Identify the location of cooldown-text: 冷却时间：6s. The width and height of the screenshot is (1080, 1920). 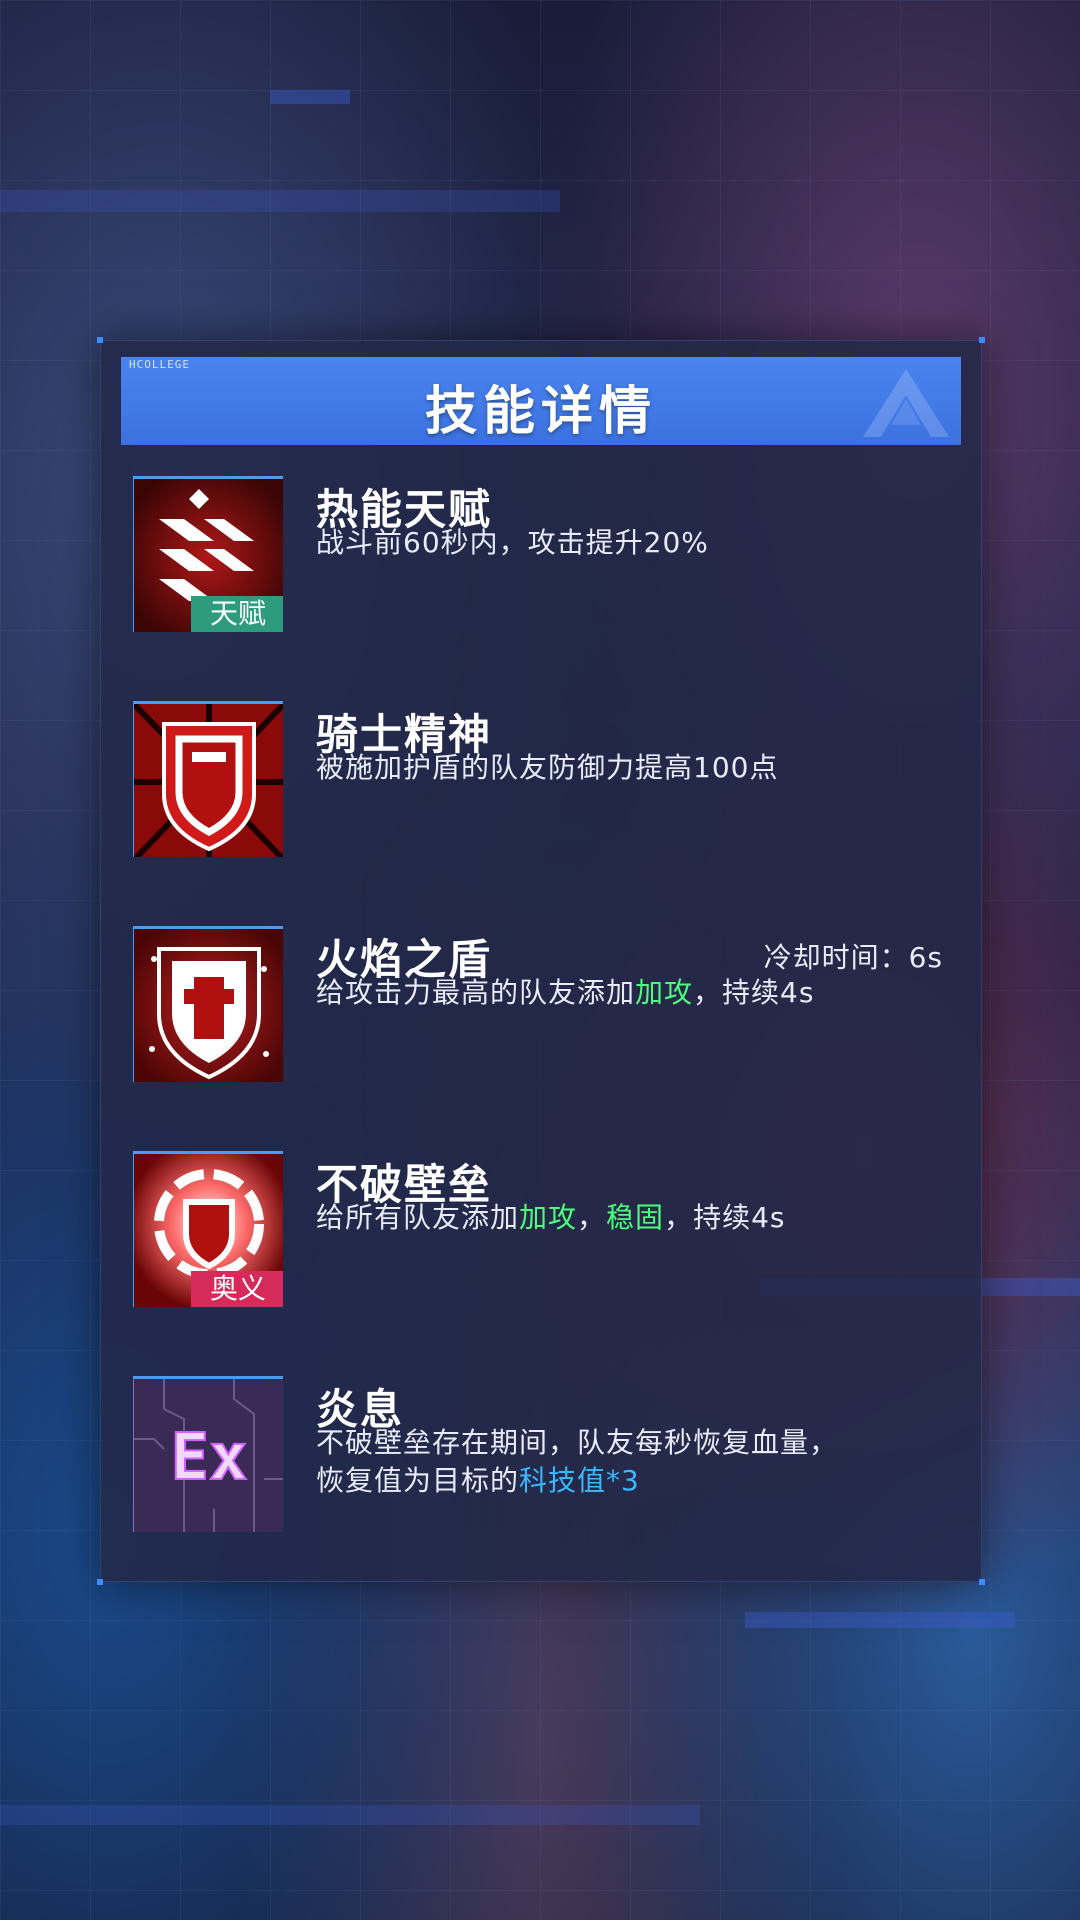
(853, 957).